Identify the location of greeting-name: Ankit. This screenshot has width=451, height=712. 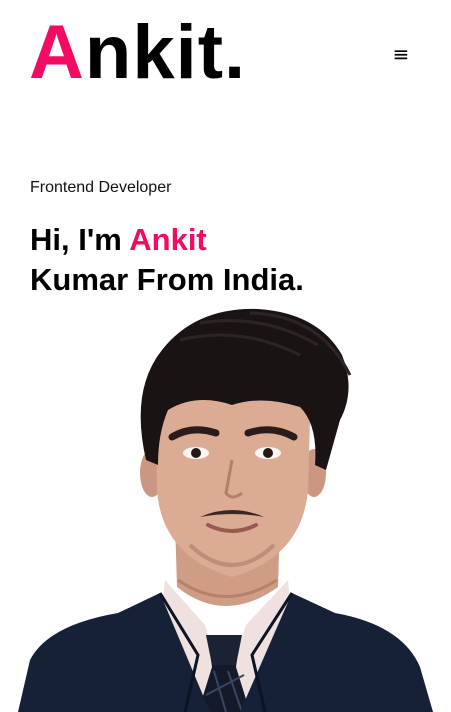
(168, 239).